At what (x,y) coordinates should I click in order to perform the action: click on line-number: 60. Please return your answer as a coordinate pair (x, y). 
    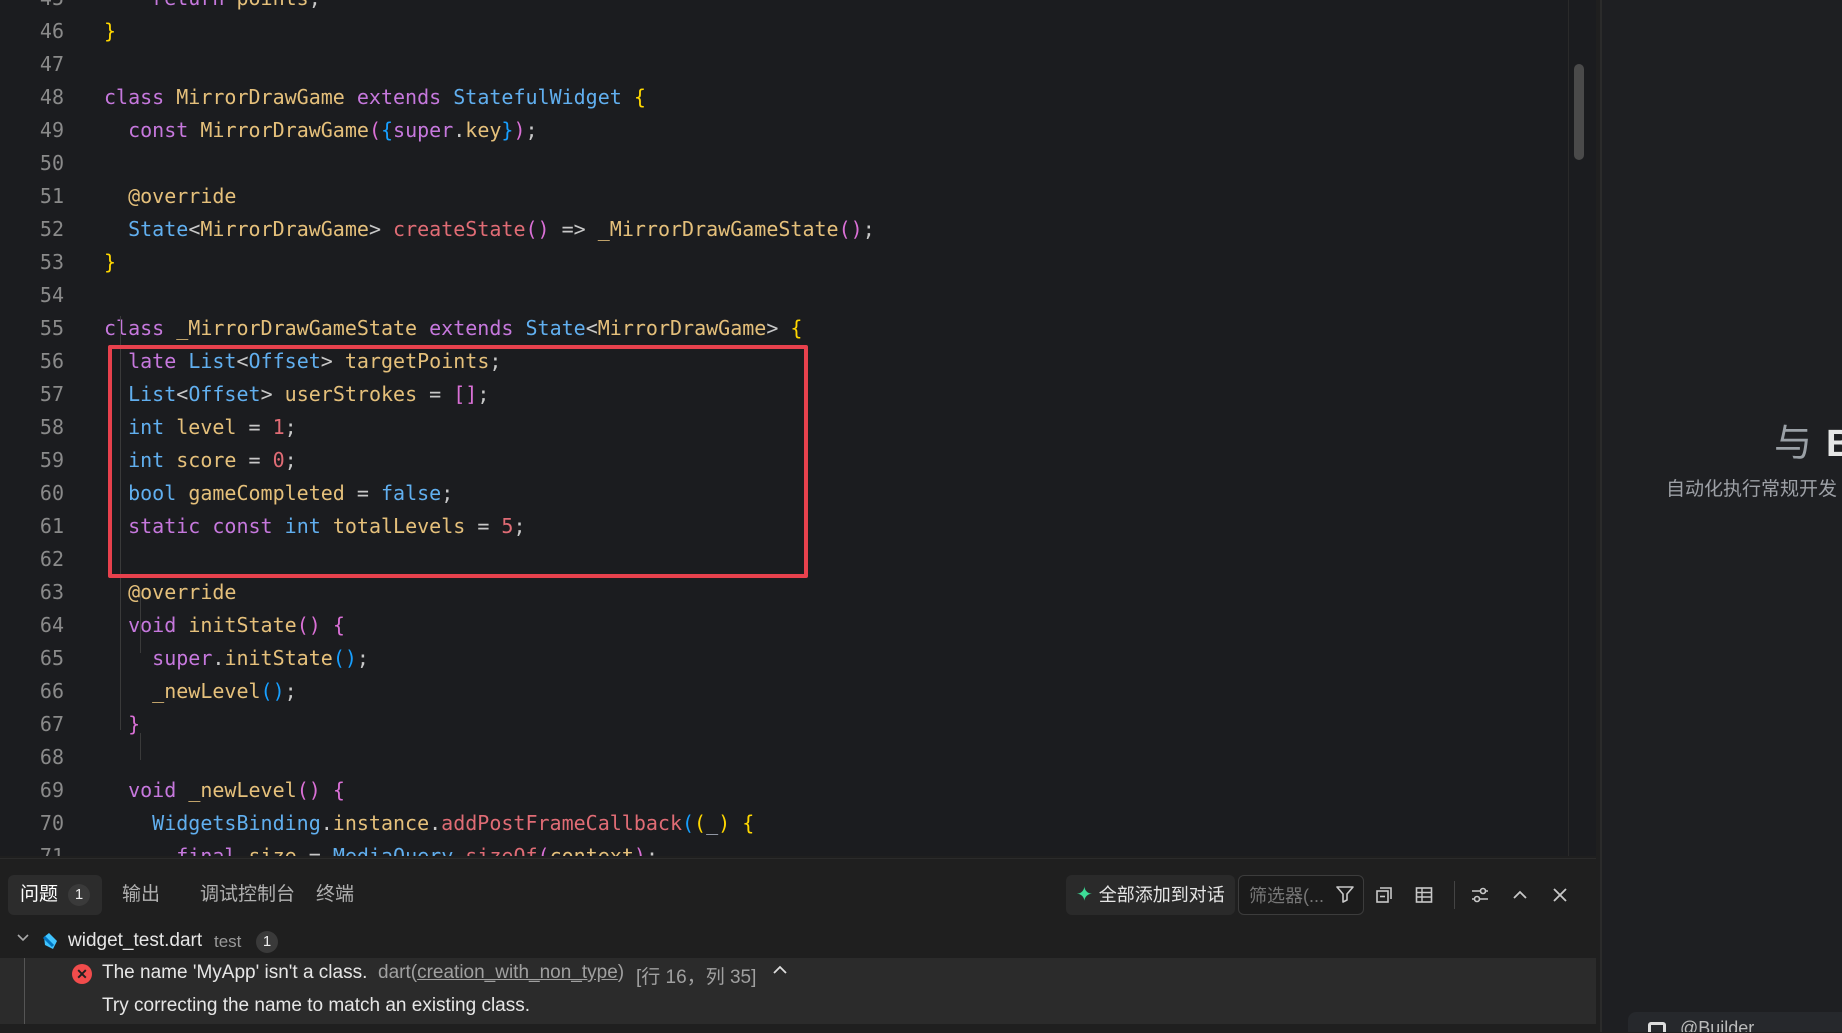
    Looking at the image, I should click on (51, 493).